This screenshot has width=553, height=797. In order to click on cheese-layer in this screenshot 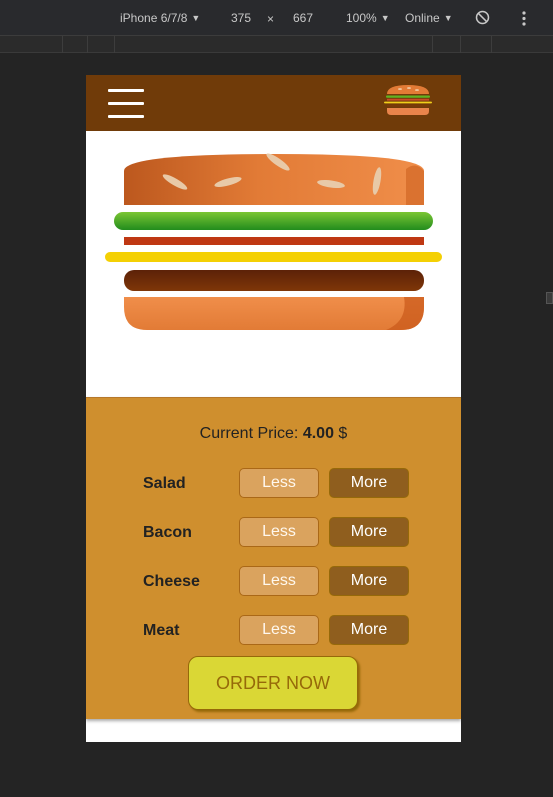, I will do `click(273, 257)`.